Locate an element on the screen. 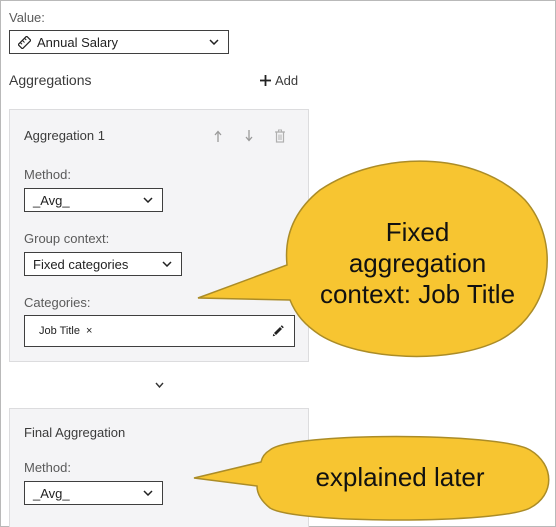  callout-text-fixed-context: Fixed aggregation context: Job Title is located at coordinates (417, 263).